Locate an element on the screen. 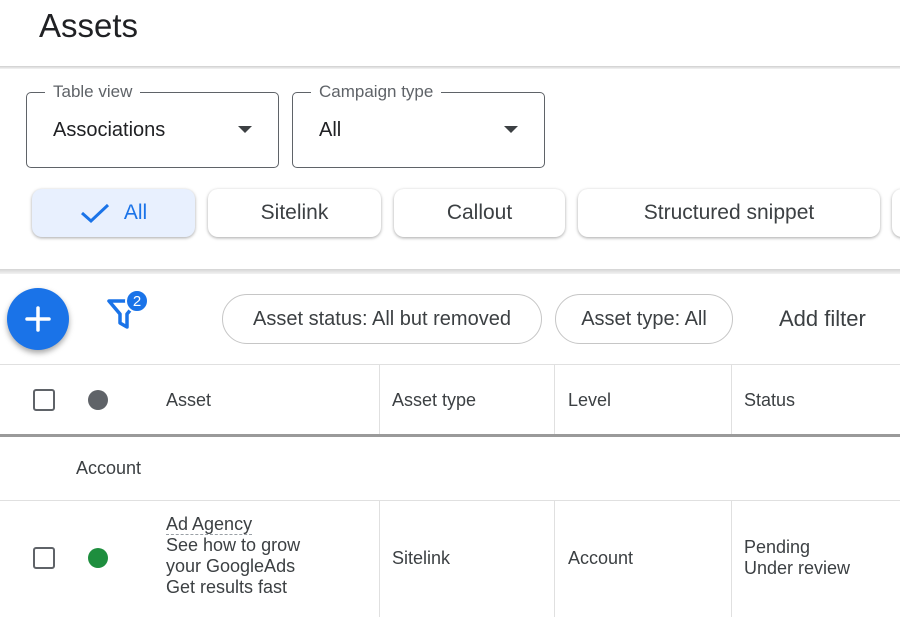  column-header-asset-type: Asset type is located at coordinates (434, 400).